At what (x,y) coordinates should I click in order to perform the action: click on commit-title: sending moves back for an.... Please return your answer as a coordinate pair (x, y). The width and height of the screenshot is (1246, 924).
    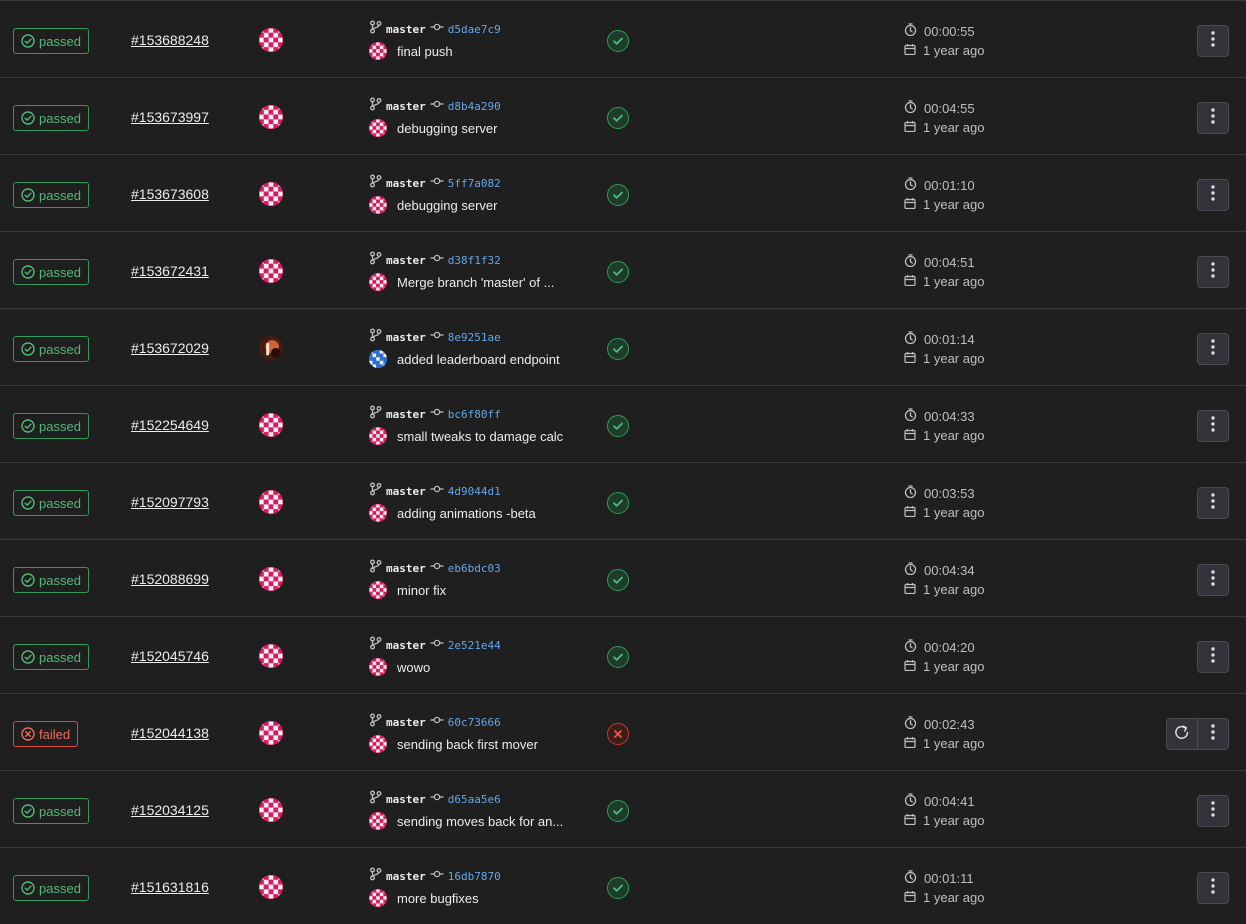
    Looking at the image, I should click on (480, 821).